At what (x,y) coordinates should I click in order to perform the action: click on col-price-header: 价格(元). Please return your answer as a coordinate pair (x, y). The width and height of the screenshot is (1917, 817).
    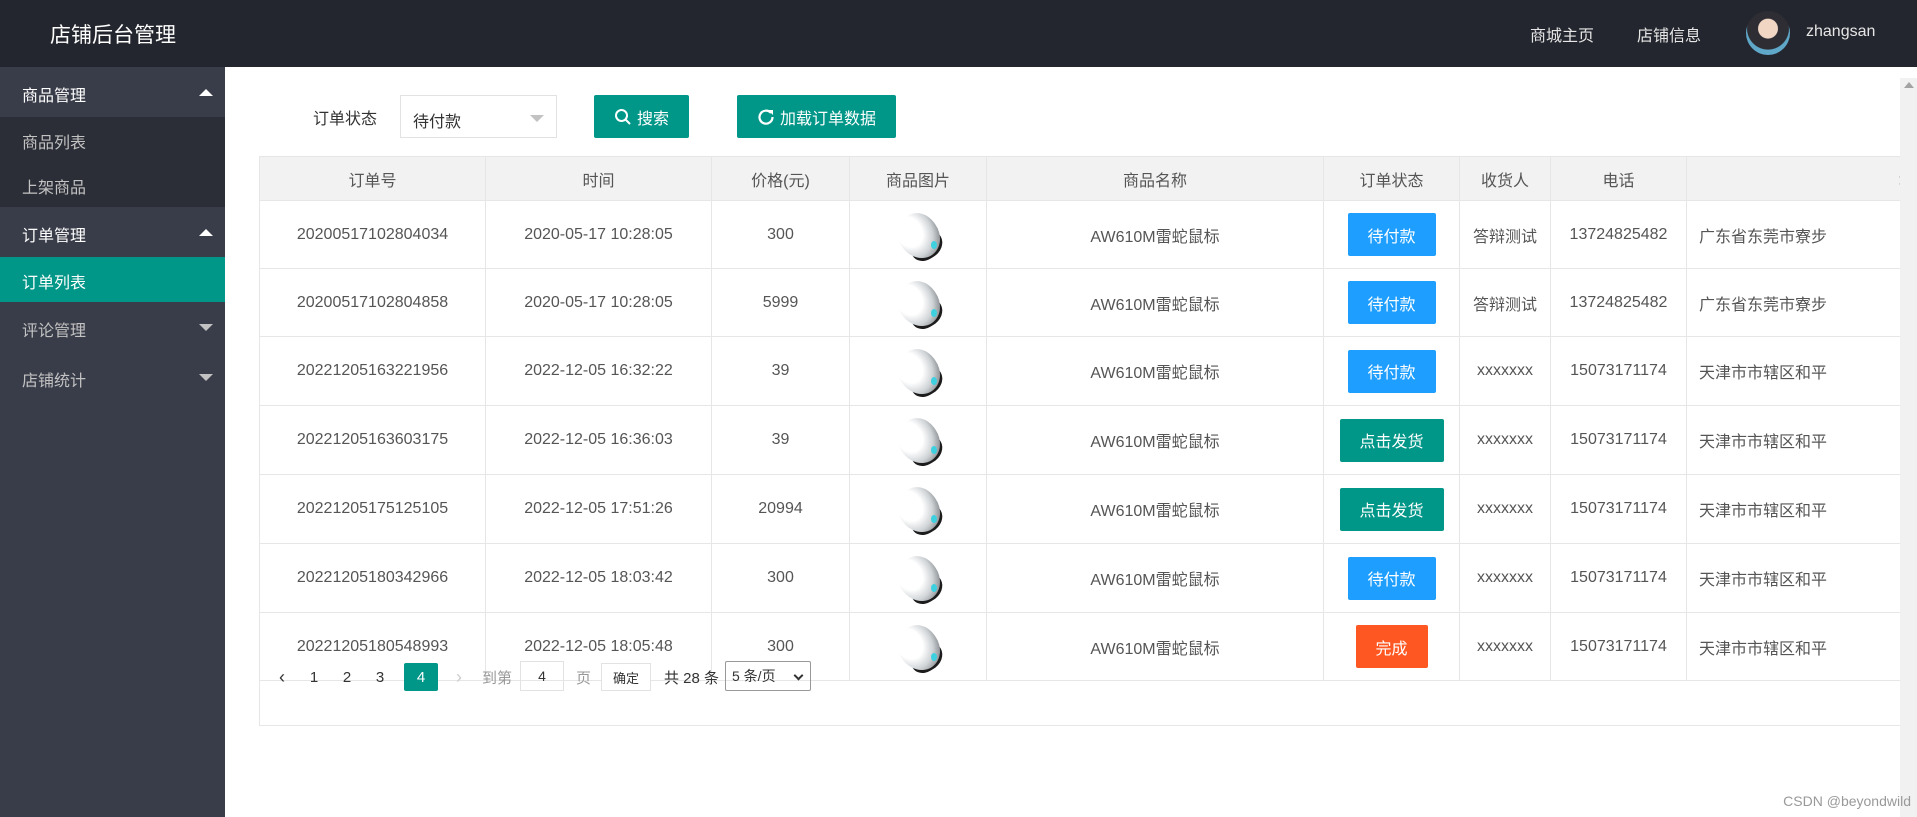
    Looking at the image, I should click on (781, 179).